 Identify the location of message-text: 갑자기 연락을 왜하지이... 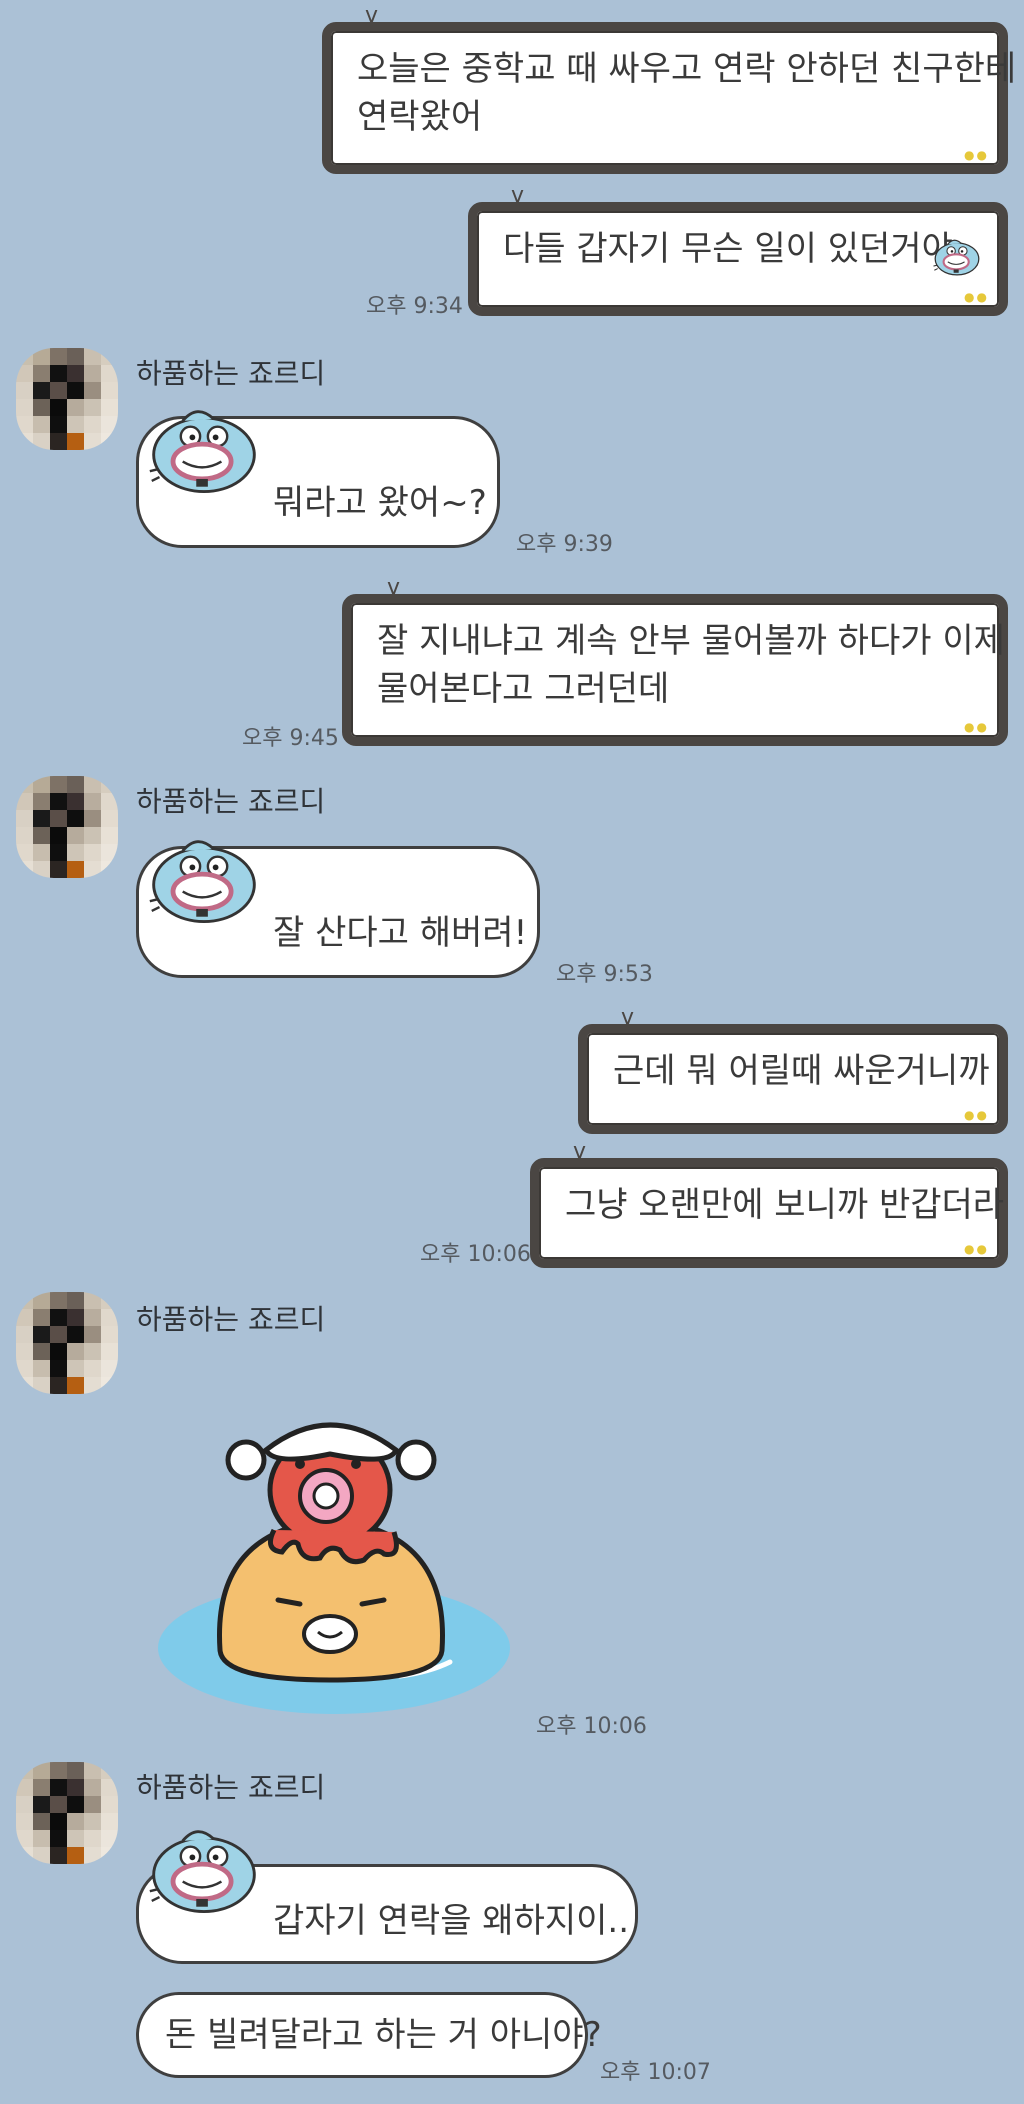
(451, 1921).